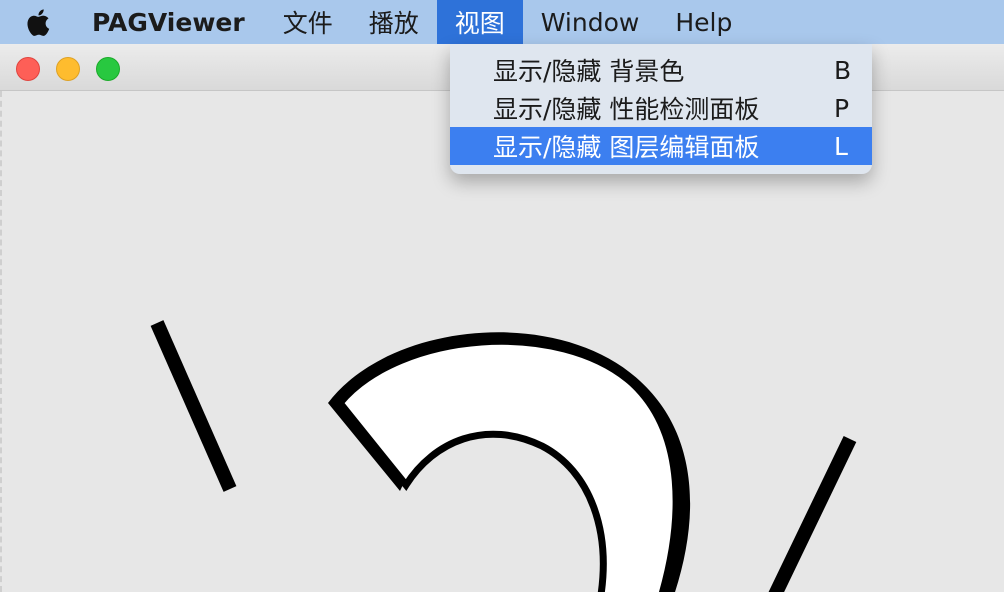 The height and width of the screenshot is (592, 1004). Describe the element at coordinates (479, 22) in the screenshot. I see `menu-view: 视图` at that location.